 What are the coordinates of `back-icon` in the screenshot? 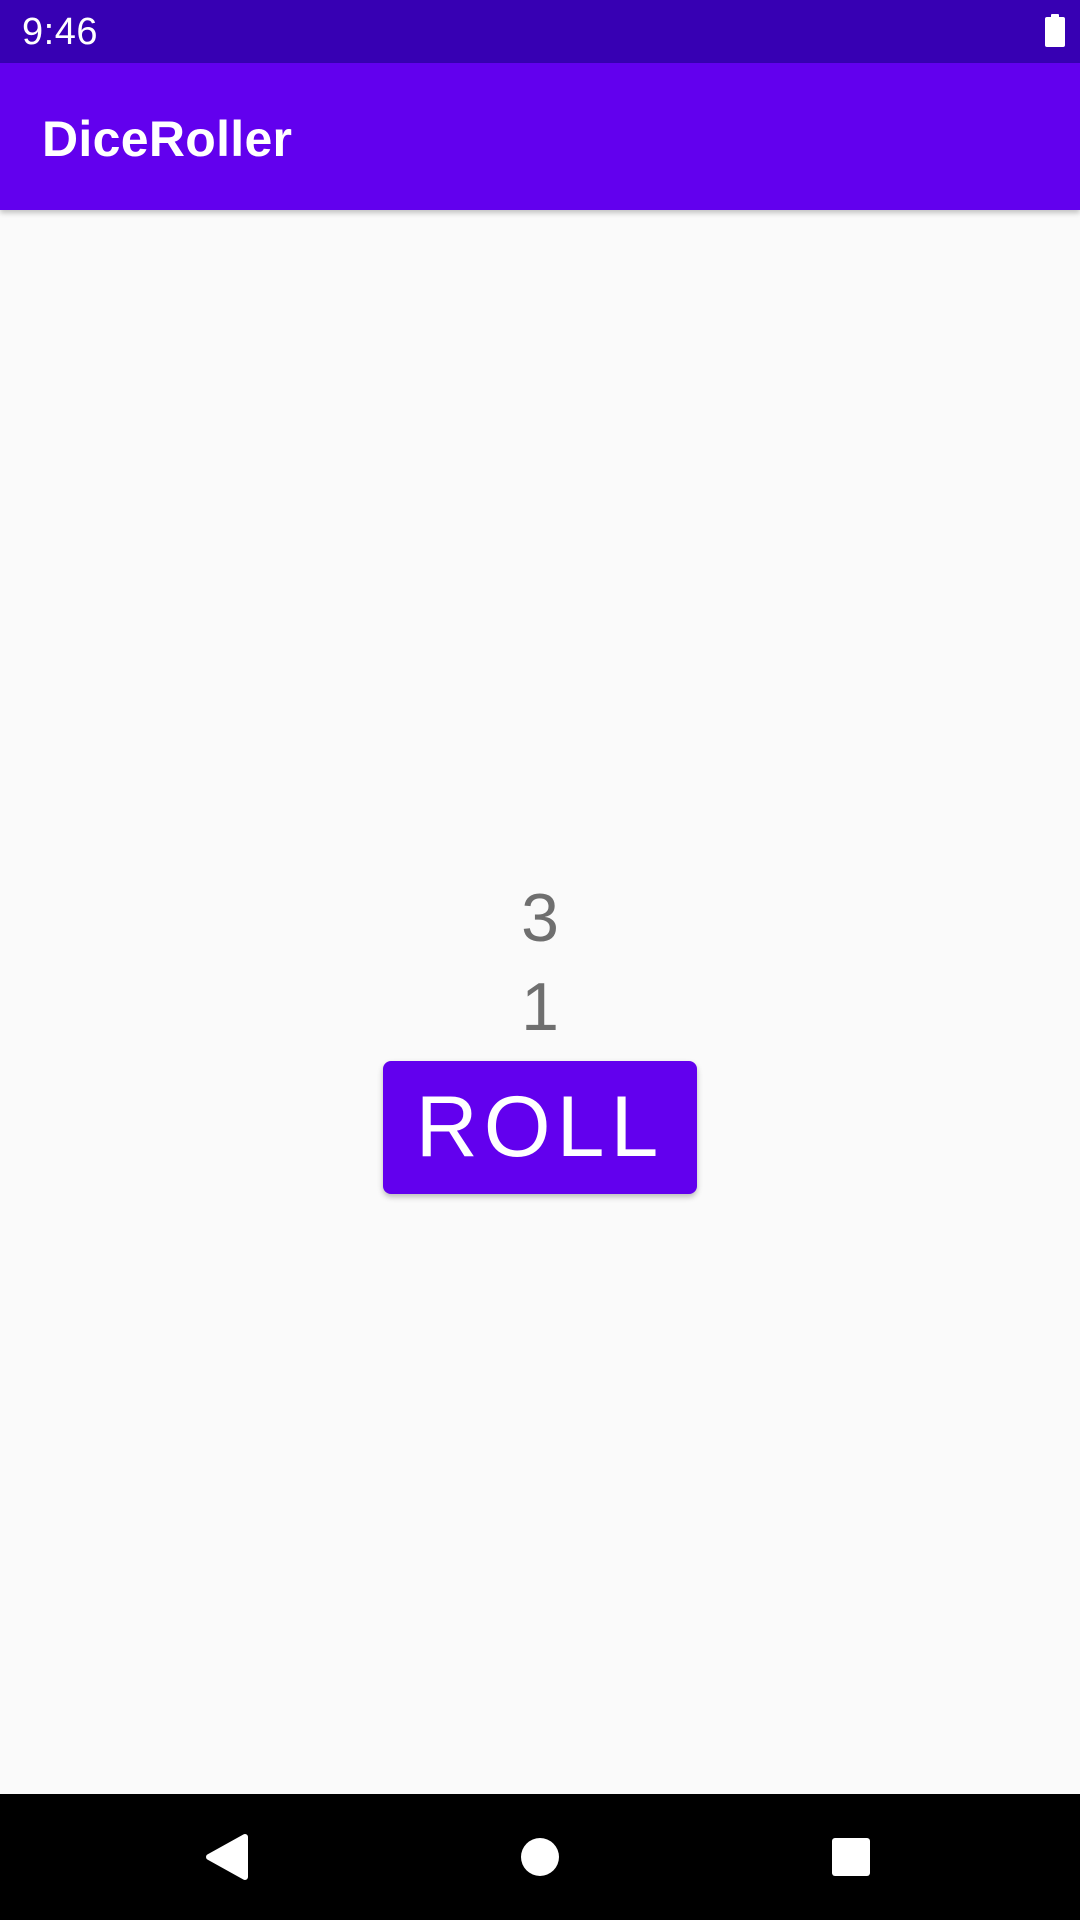 It's located at (227, 1857).